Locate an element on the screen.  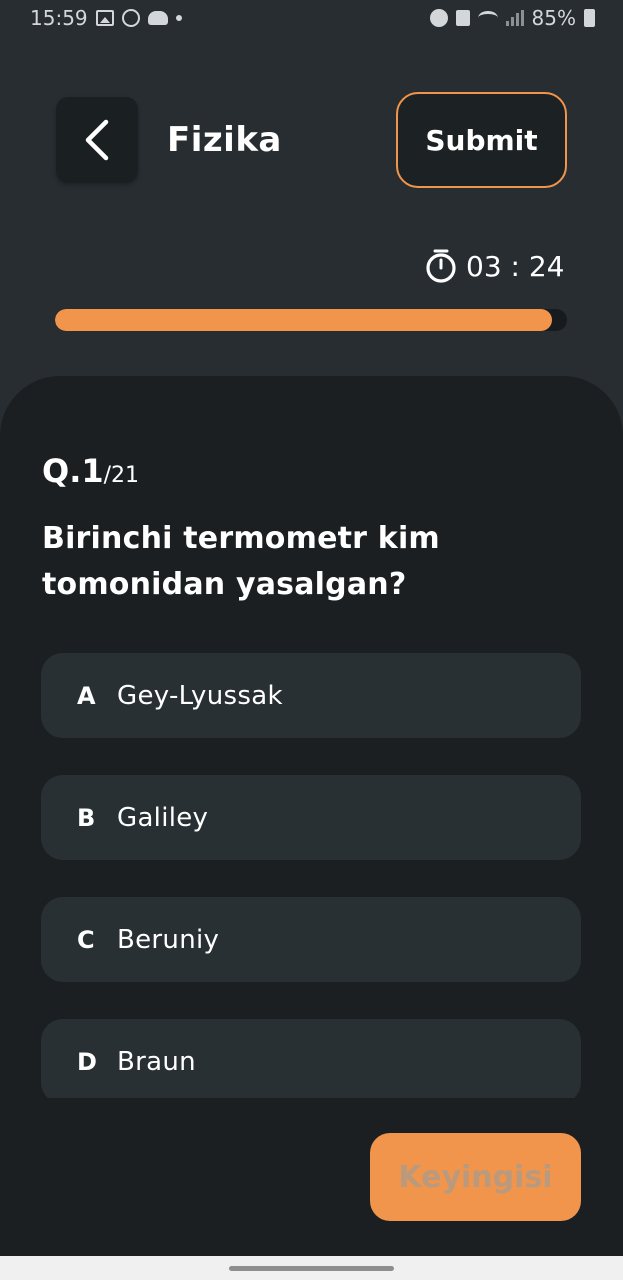
back-button is located at coordinates (97, 140).